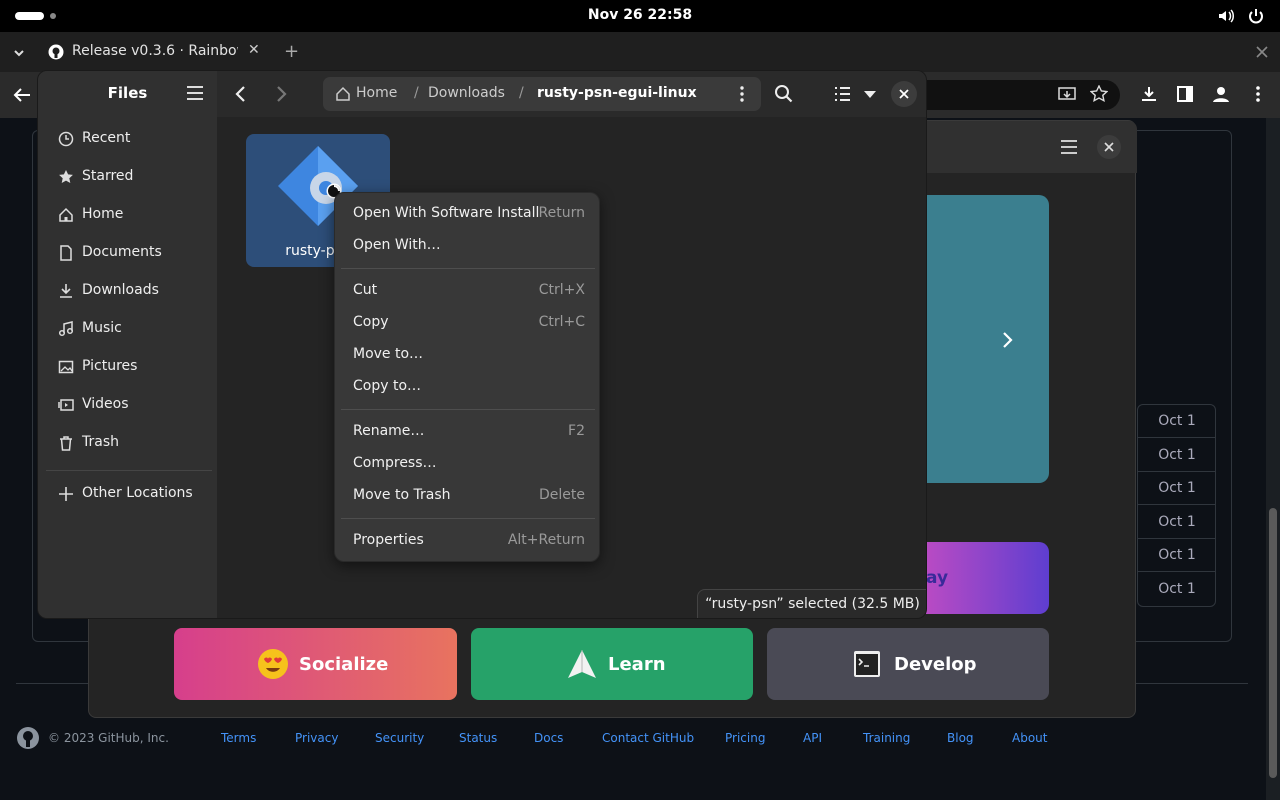 The width and height of the screenshot is (1280, 800). What do you see at coordinates (316, 738) in the screenshot?
I see `footer-link-privacy: Privacy` at bounding box center [316, 738].